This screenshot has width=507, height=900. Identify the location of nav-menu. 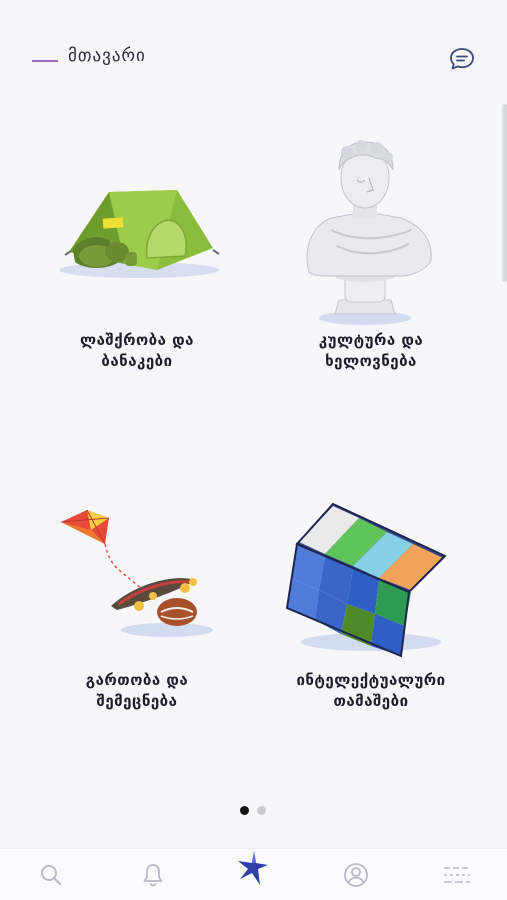
(457, 874).